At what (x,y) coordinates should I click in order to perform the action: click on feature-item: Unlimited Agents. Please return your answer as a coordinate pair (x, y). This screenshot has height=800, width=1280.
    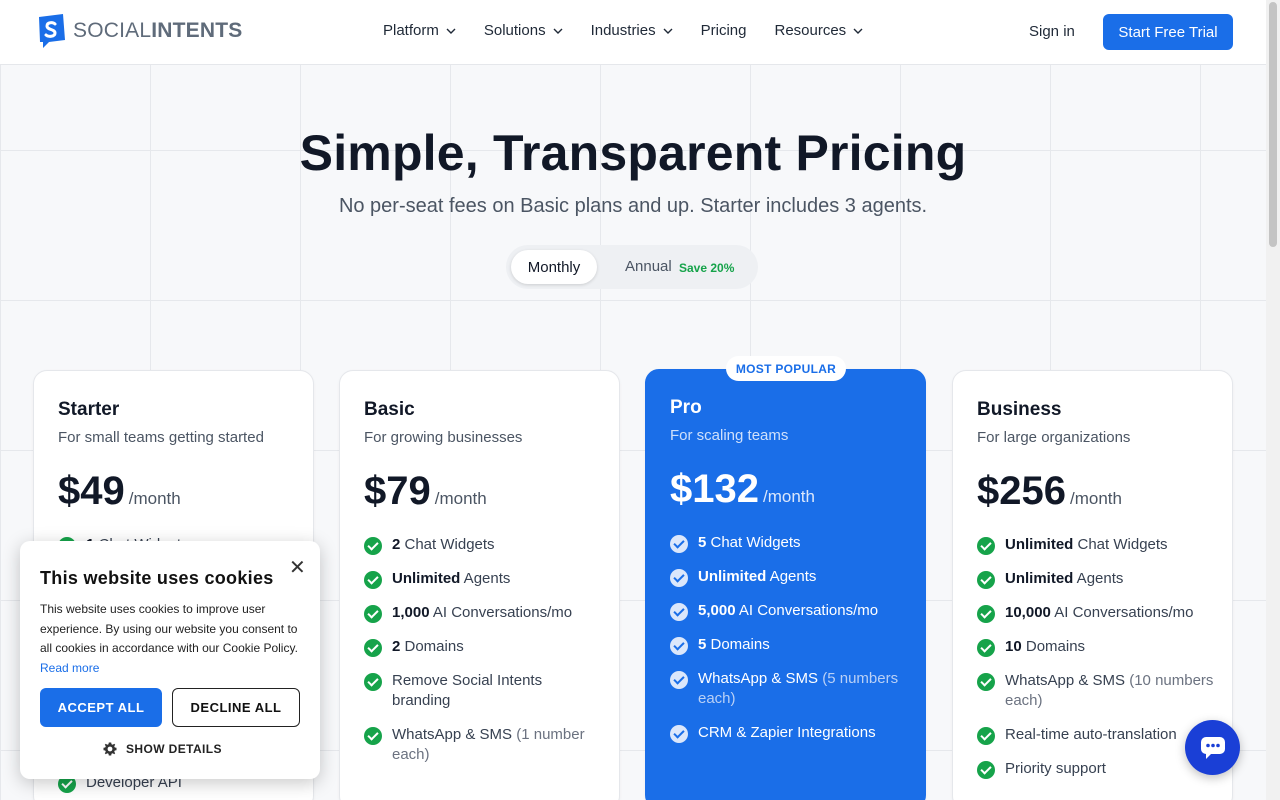
    Looking at the image, I should click on (1097, 579).